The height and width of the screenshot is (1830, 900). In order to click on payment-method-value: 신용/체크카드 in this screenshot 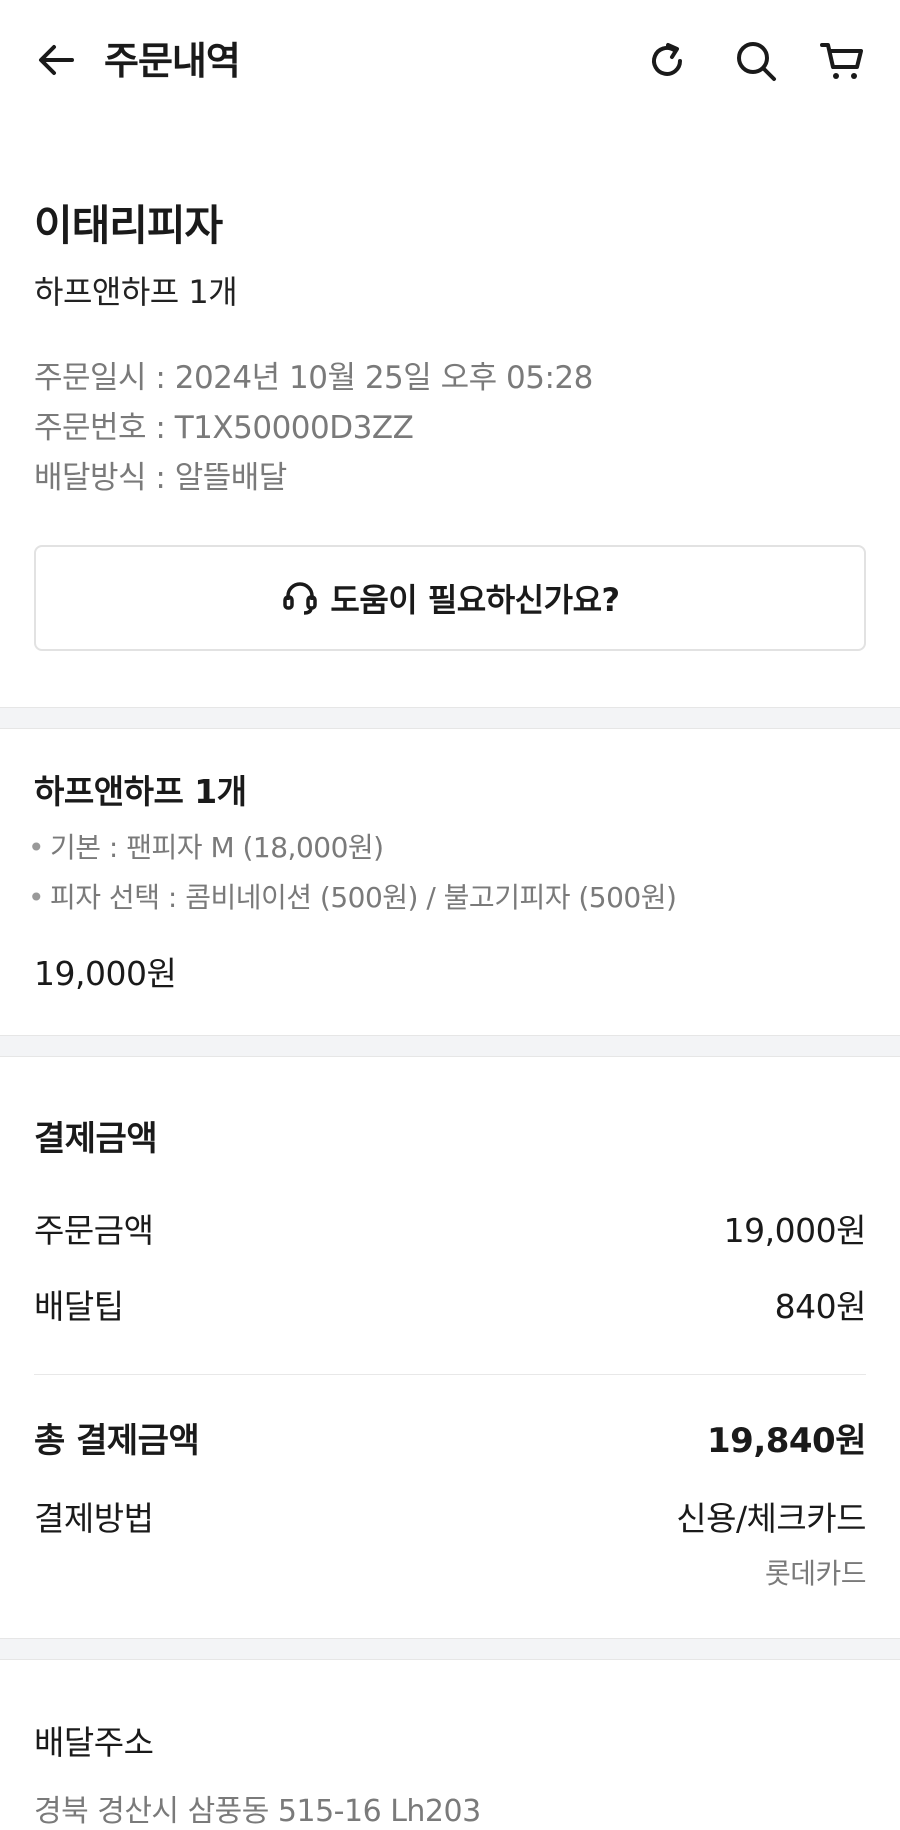, I will do `click(771, 1518)`.